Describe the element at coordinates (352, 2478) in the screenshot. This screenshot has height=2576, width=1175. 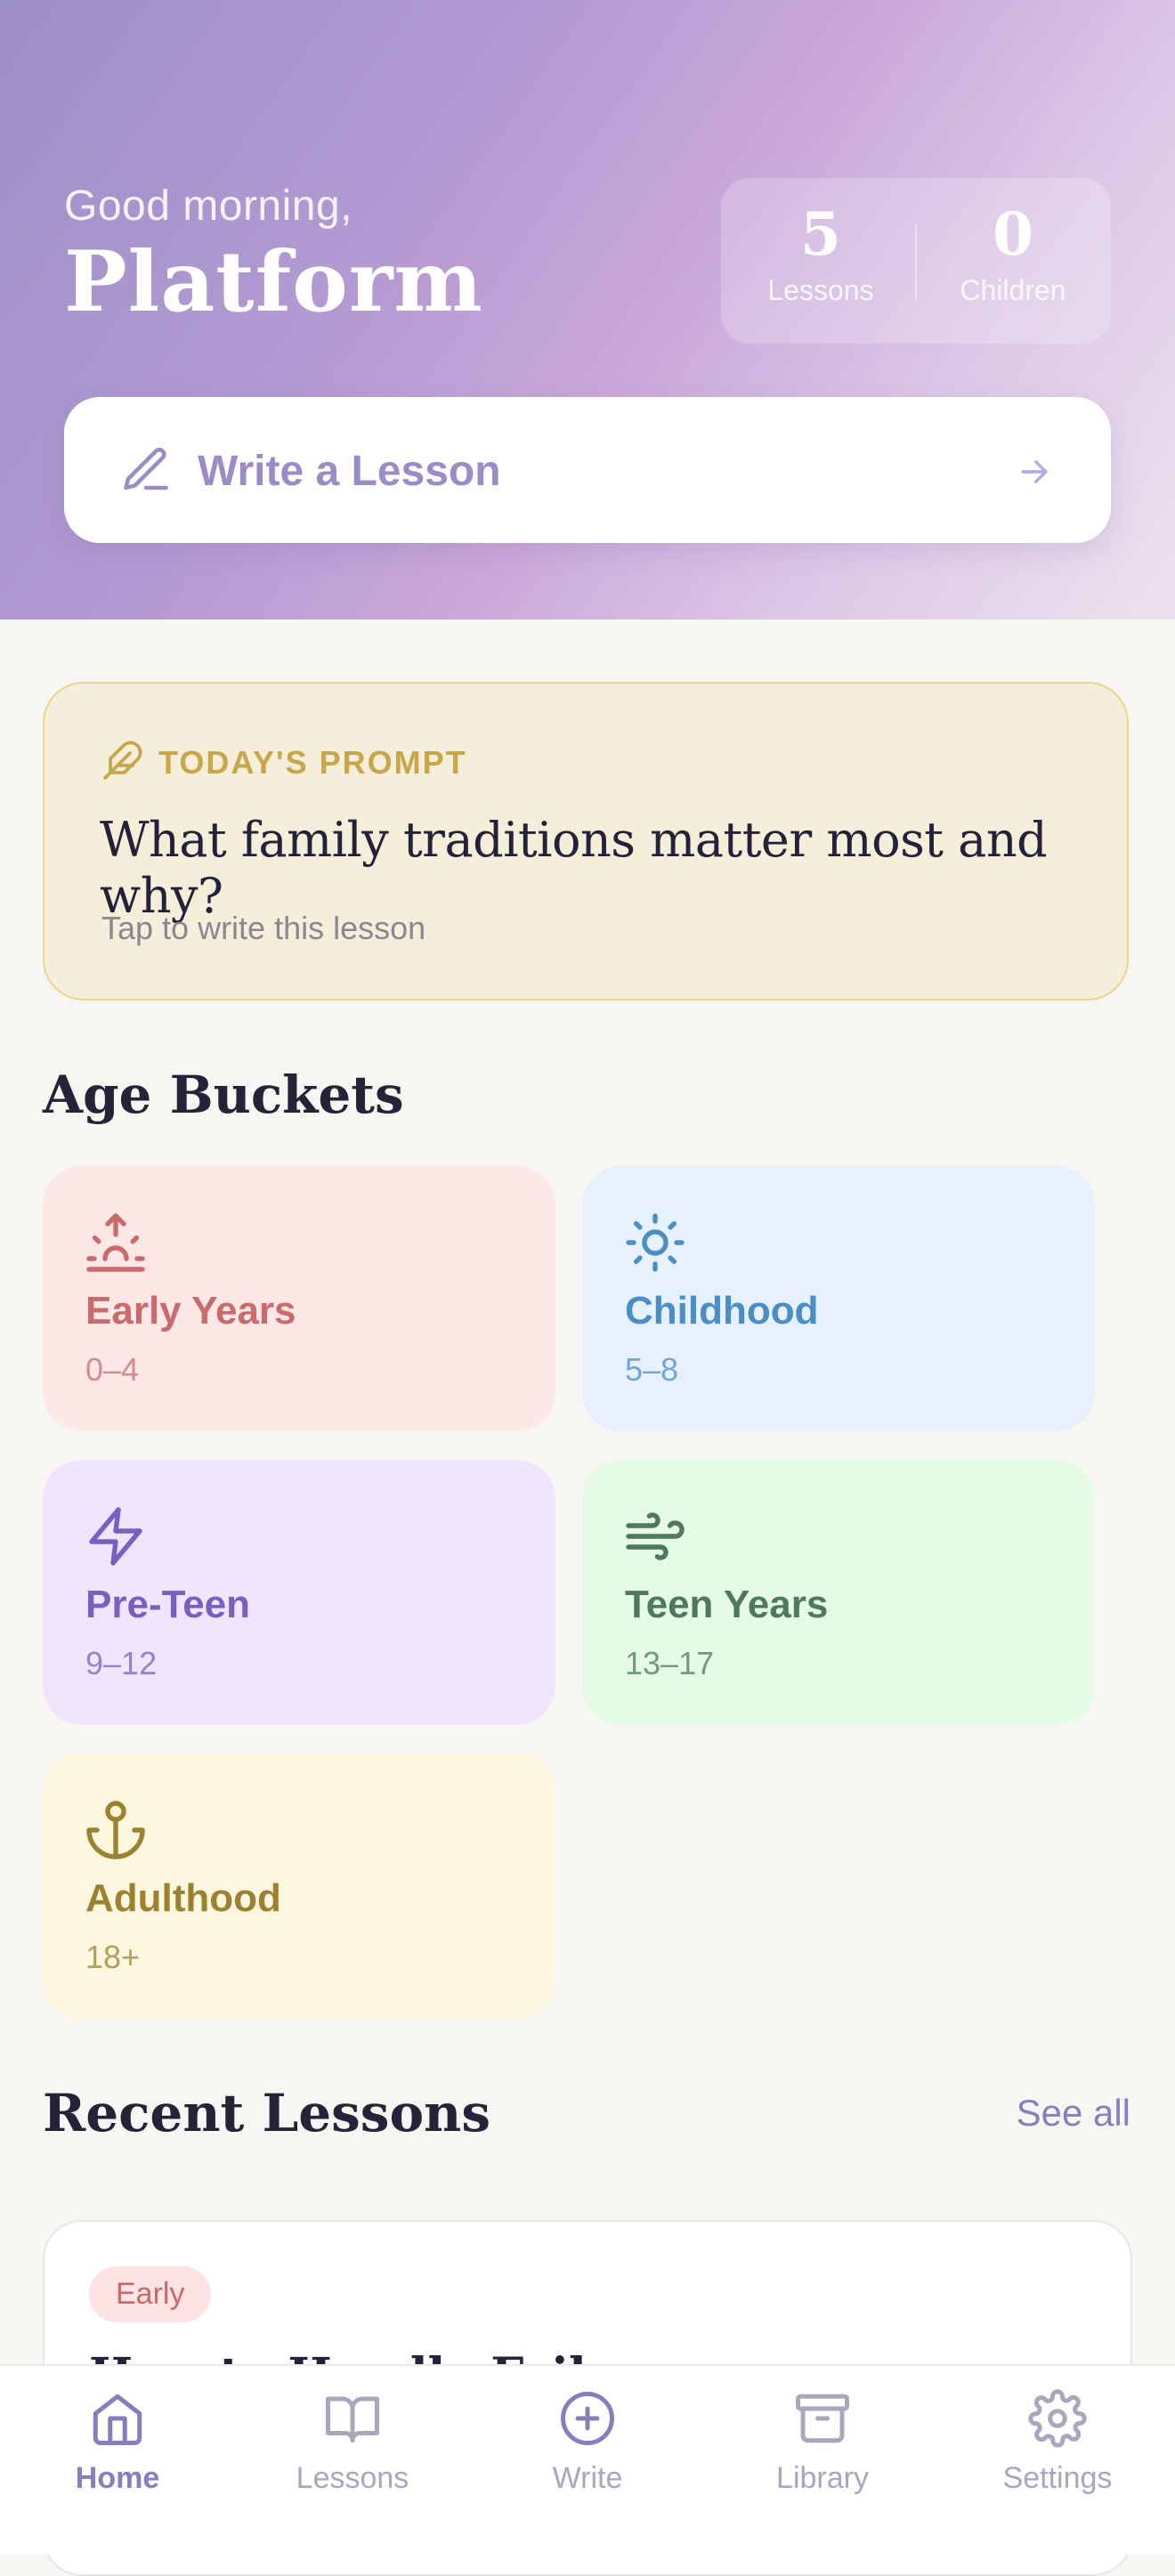
I see `tab-label: Lessons` at that location.